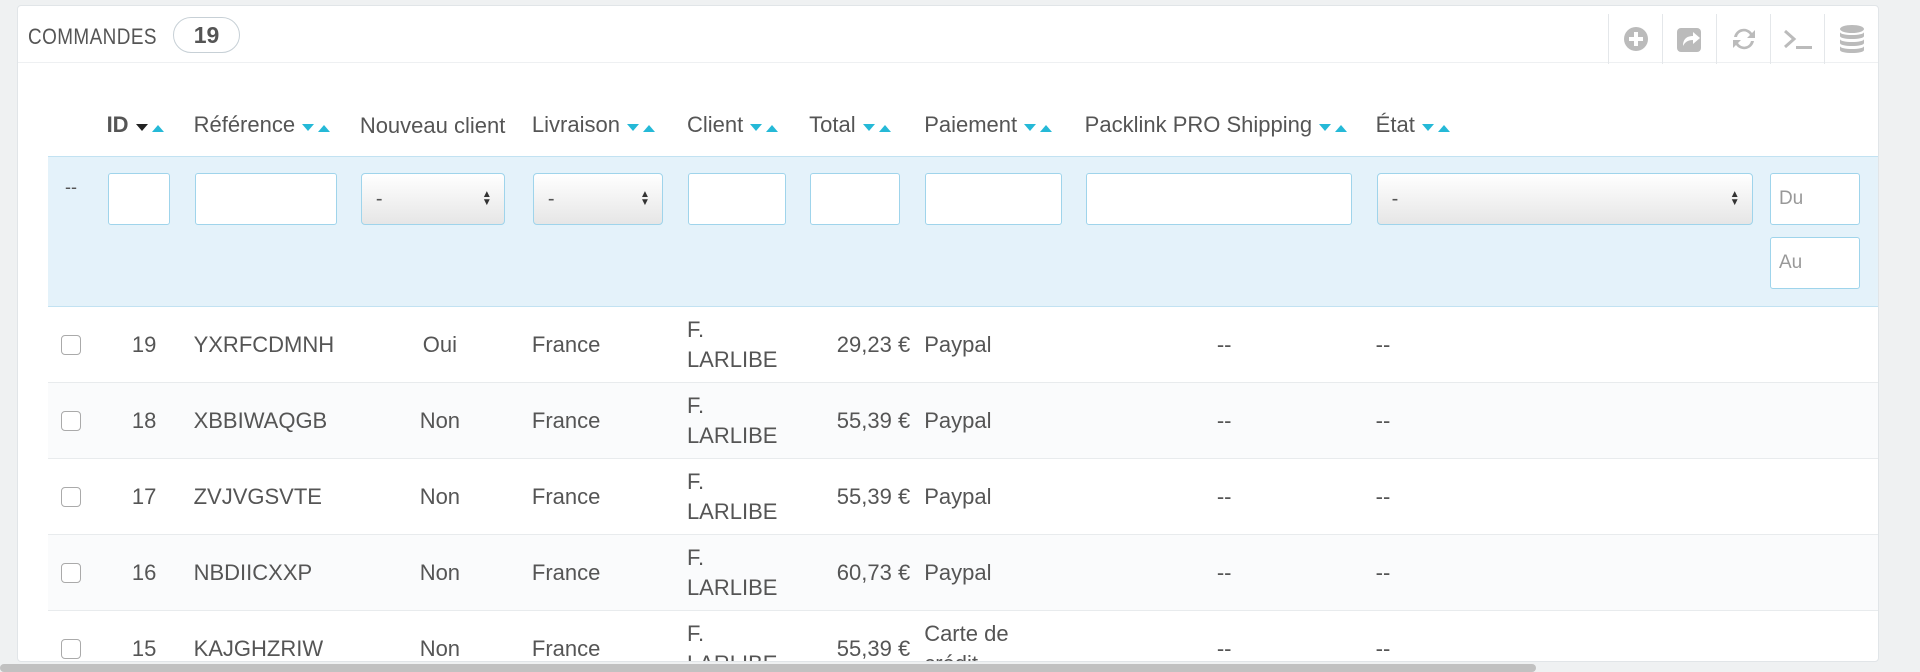 This screenshot has width=1920, height=672. Describe the element at coordinates (1814, 263) in the screenshot. I see `filter-date-to: Au` at that location.